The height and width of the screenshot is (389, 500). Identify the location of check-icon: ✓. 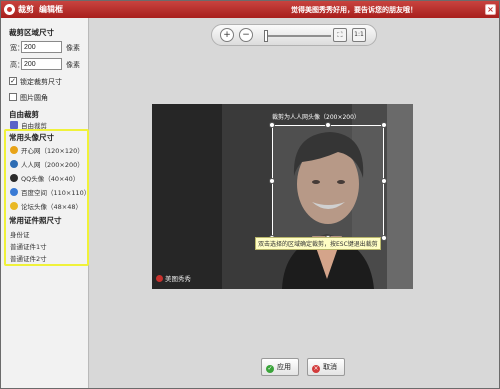
(270, 369).